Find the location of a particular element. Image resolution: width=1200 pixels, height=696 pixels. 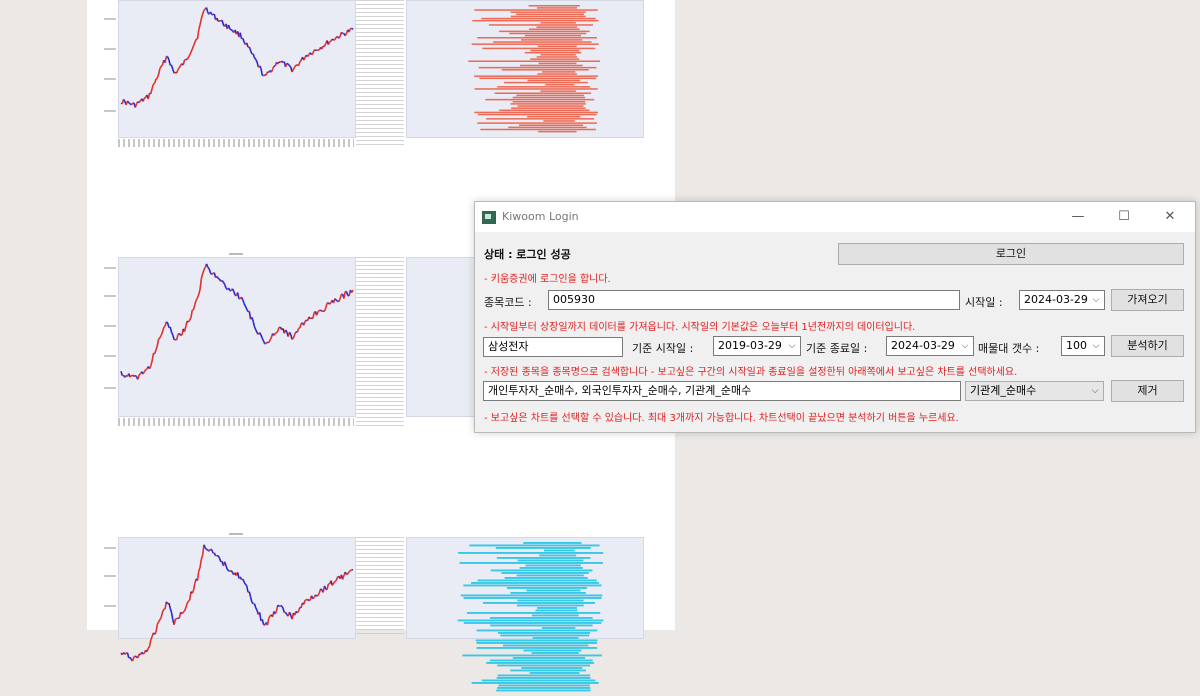

login-button: 로그인 is located at coordinates (1011, 254).